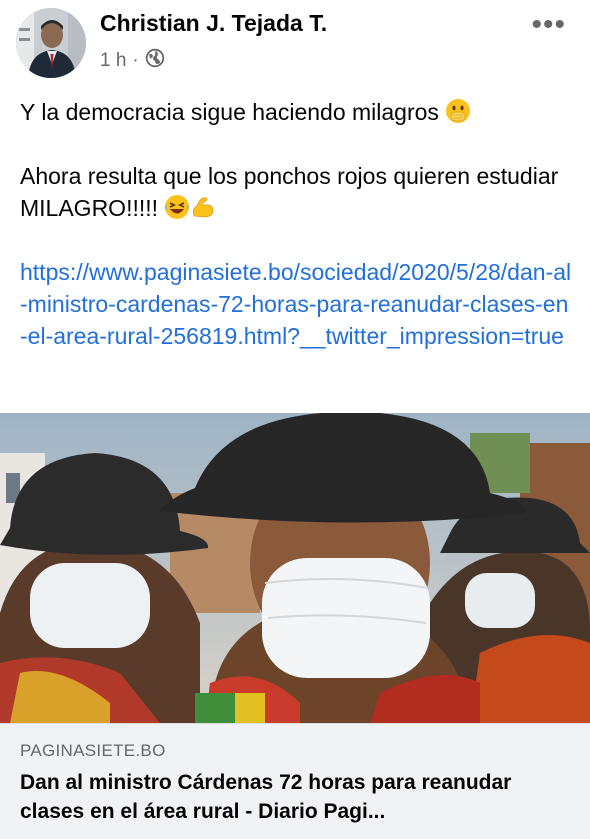 This screenshot has width=590, height=839. Describe the element at coordinates (51, 43) in the screenshot. I see `author-avatar` at that location.